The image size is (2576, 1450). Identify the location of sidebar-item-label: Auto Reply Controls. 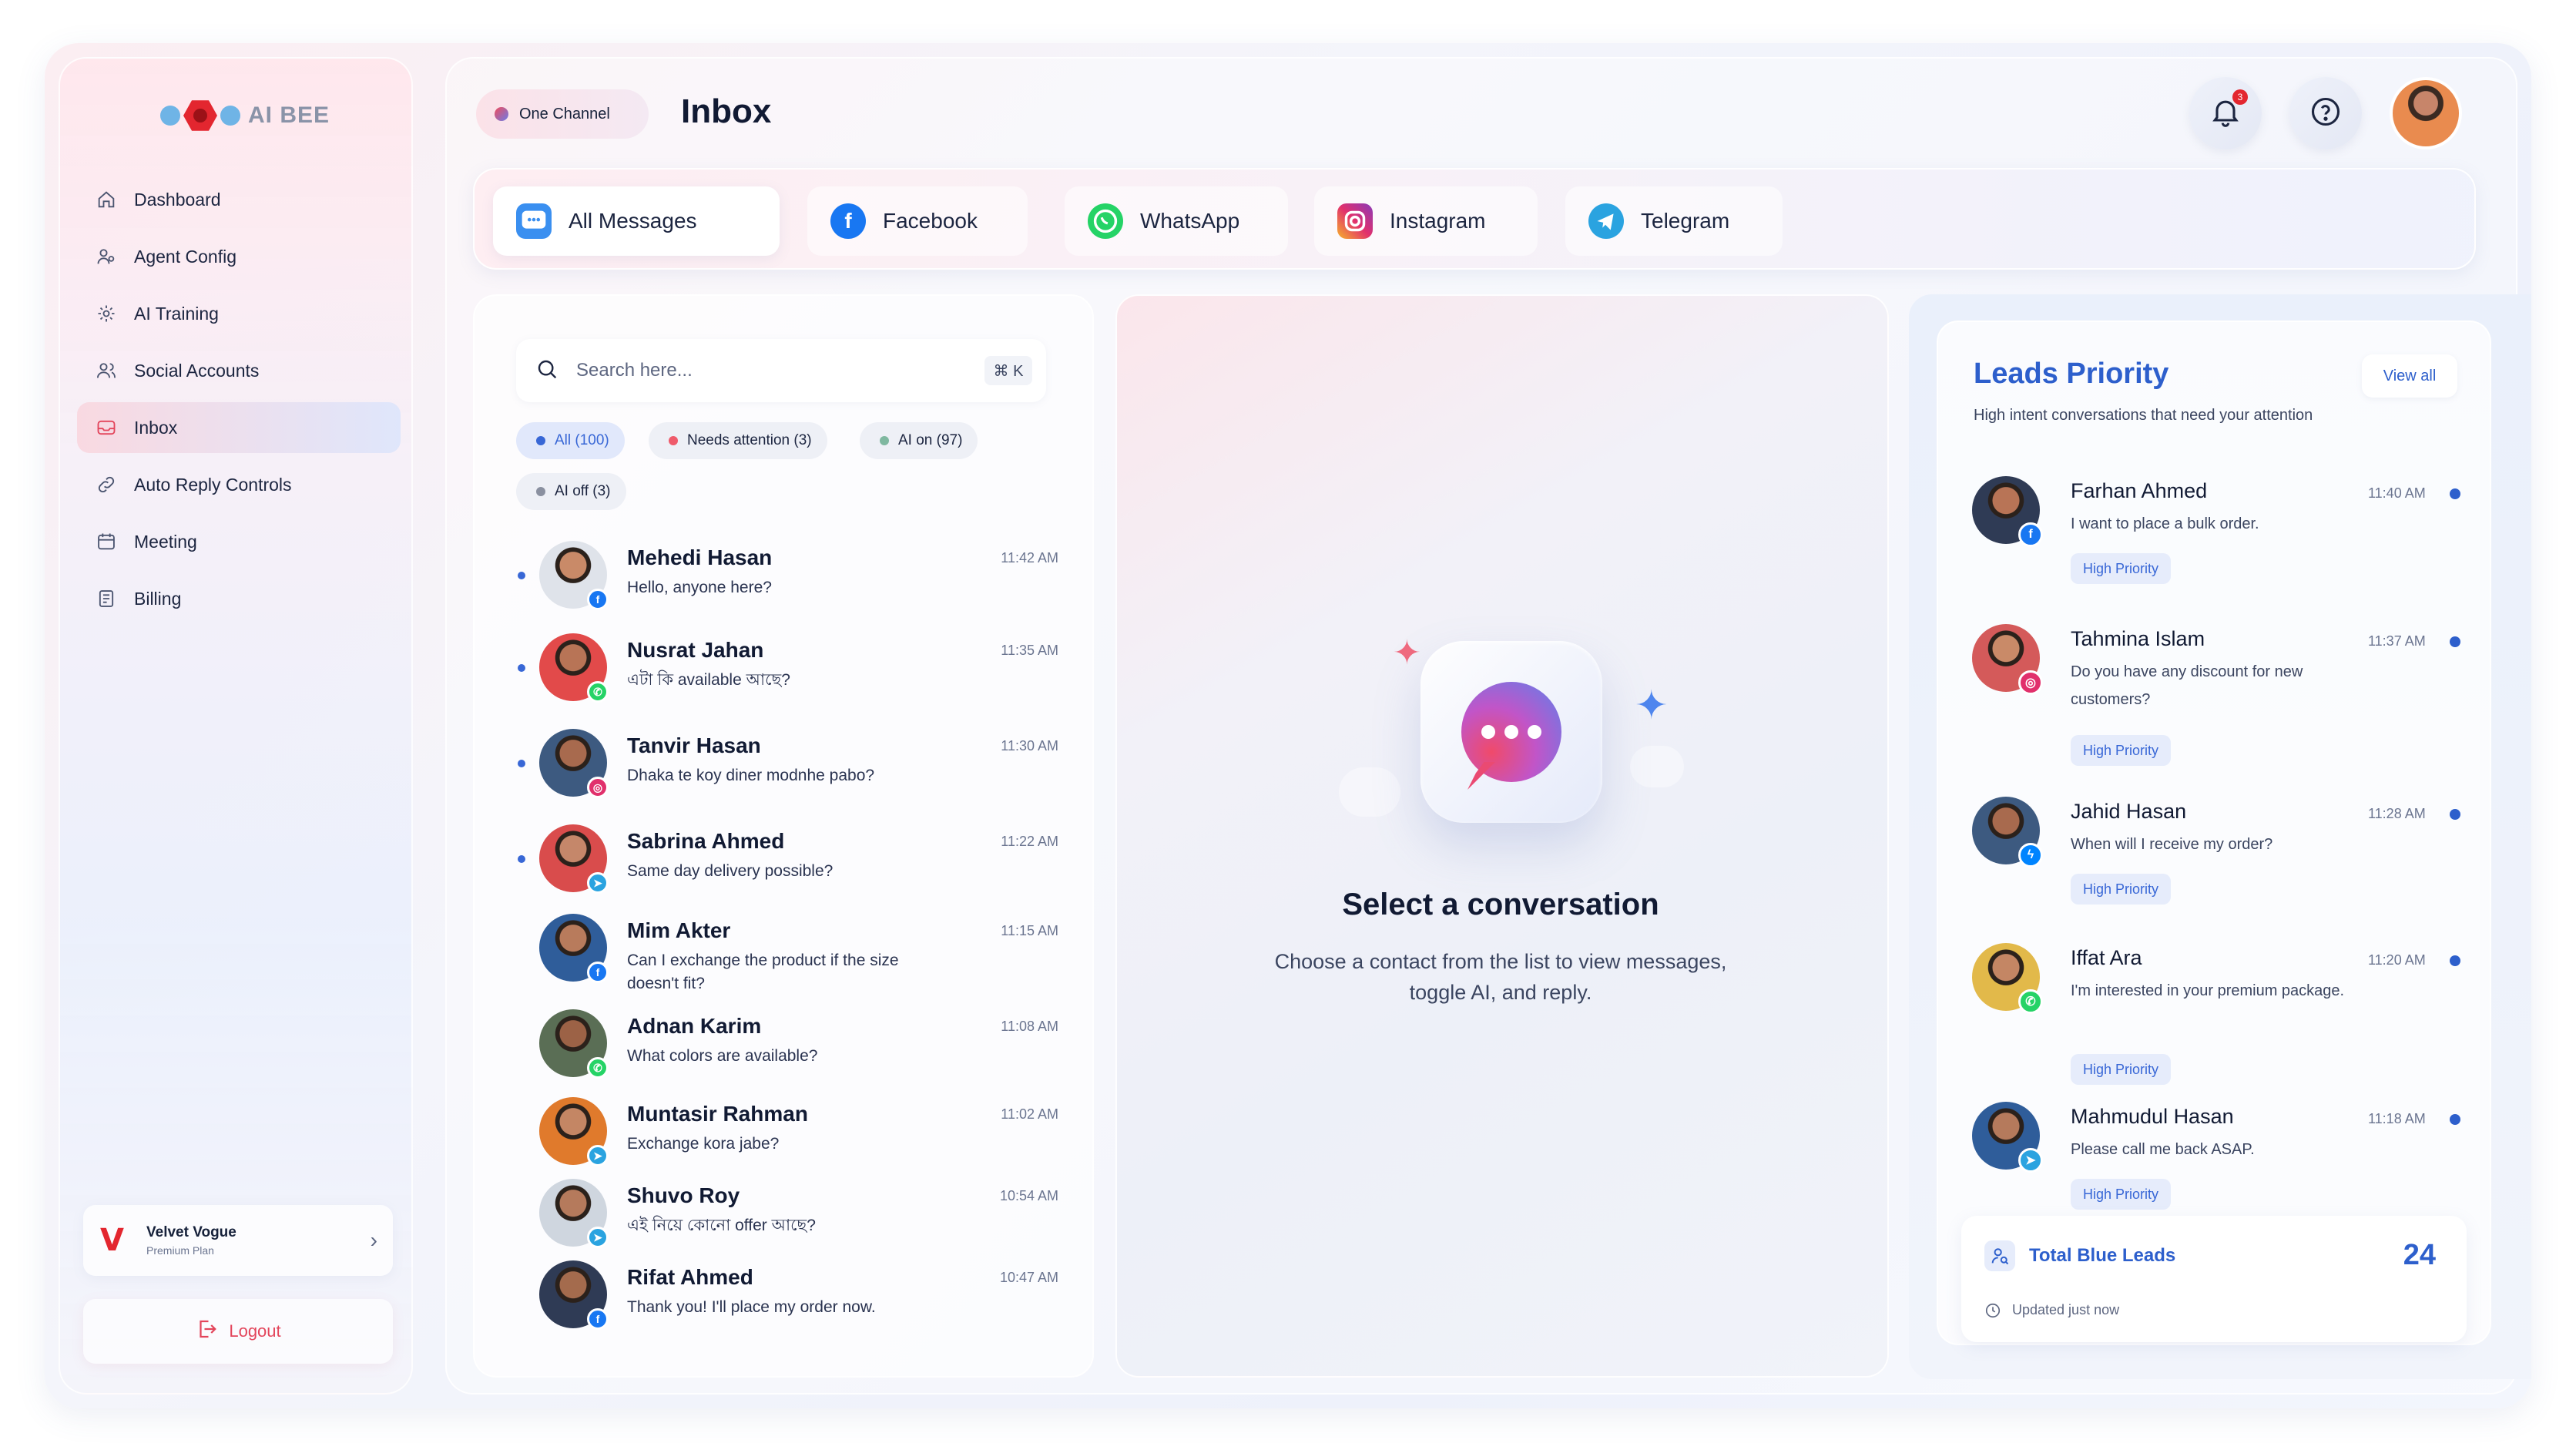
(213, 484).